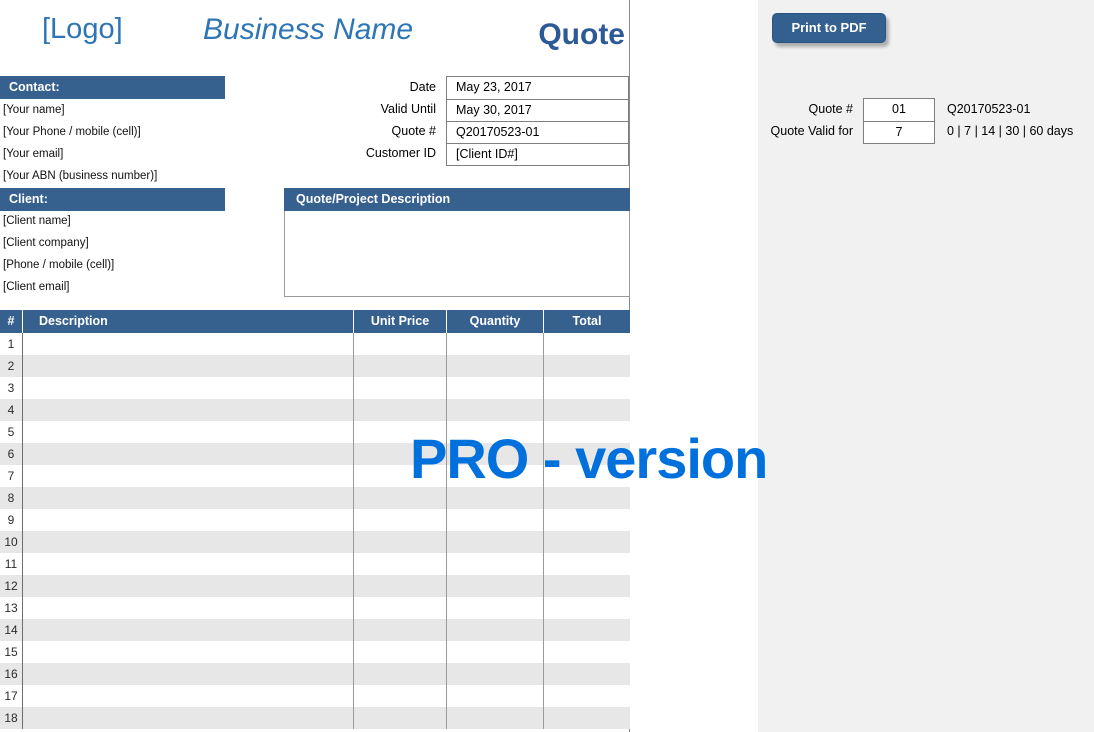  Describe the element at coordinates (11, 674) in the screenshot. I see `row-number: 16` at that location.